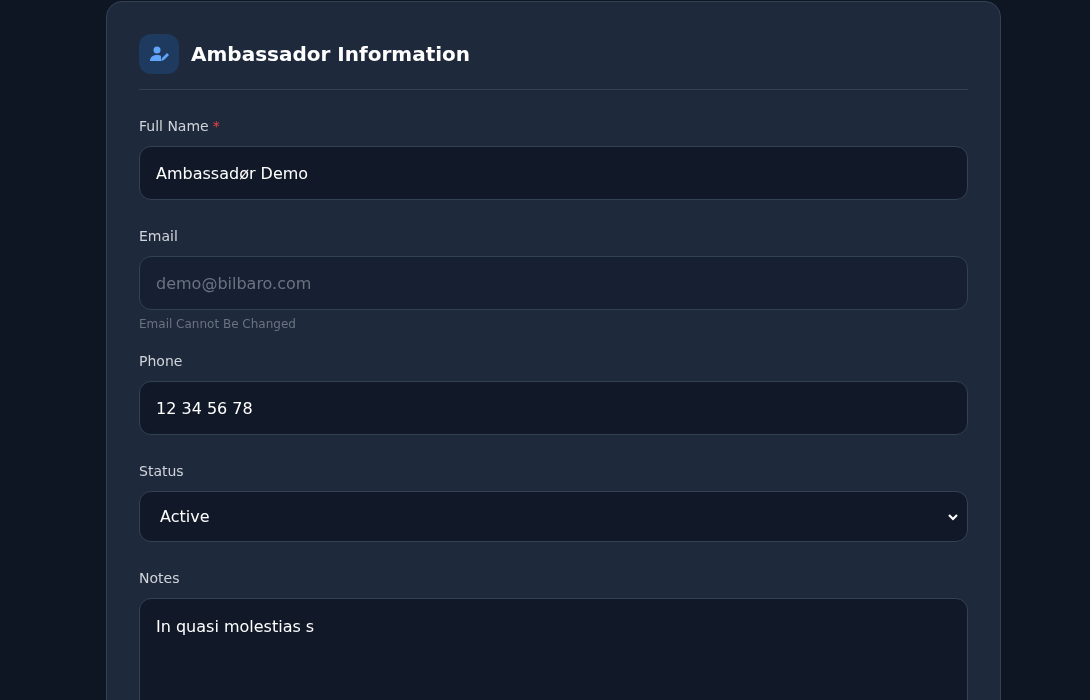  What do you see at coordinates (158, 236) in the screenshot?
I see `field-label: Email` at bounding box center [158, 236].